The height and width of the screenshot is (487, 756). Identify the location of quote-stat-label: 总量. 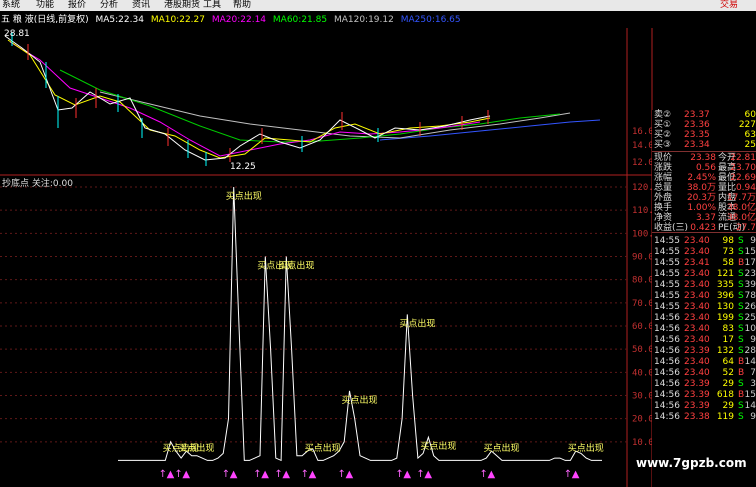
(663, 188).